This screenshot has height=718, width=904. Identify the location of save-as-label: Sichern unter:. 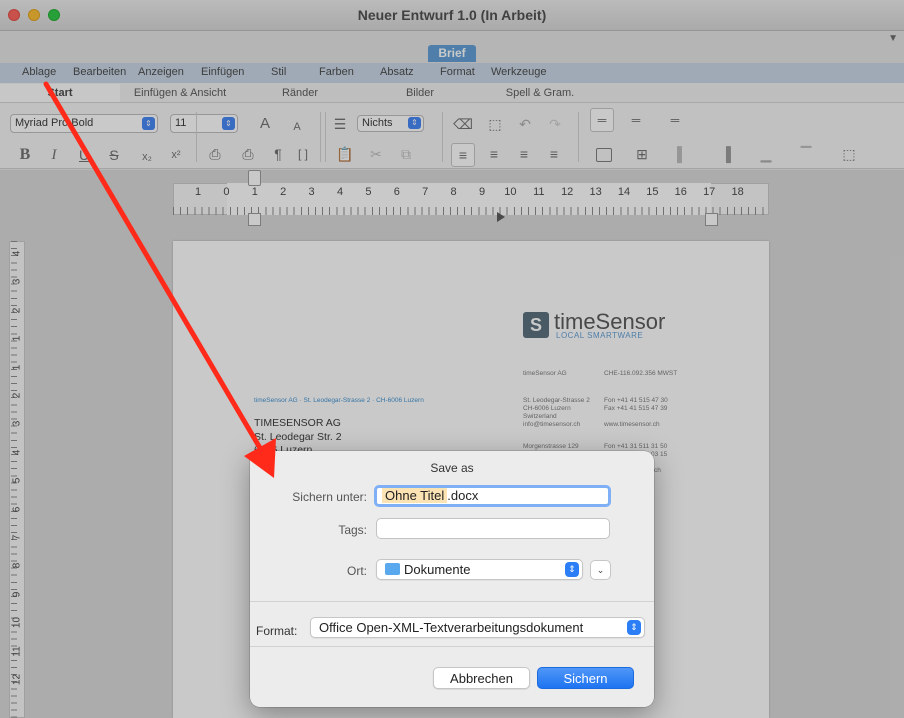
(329, 497).